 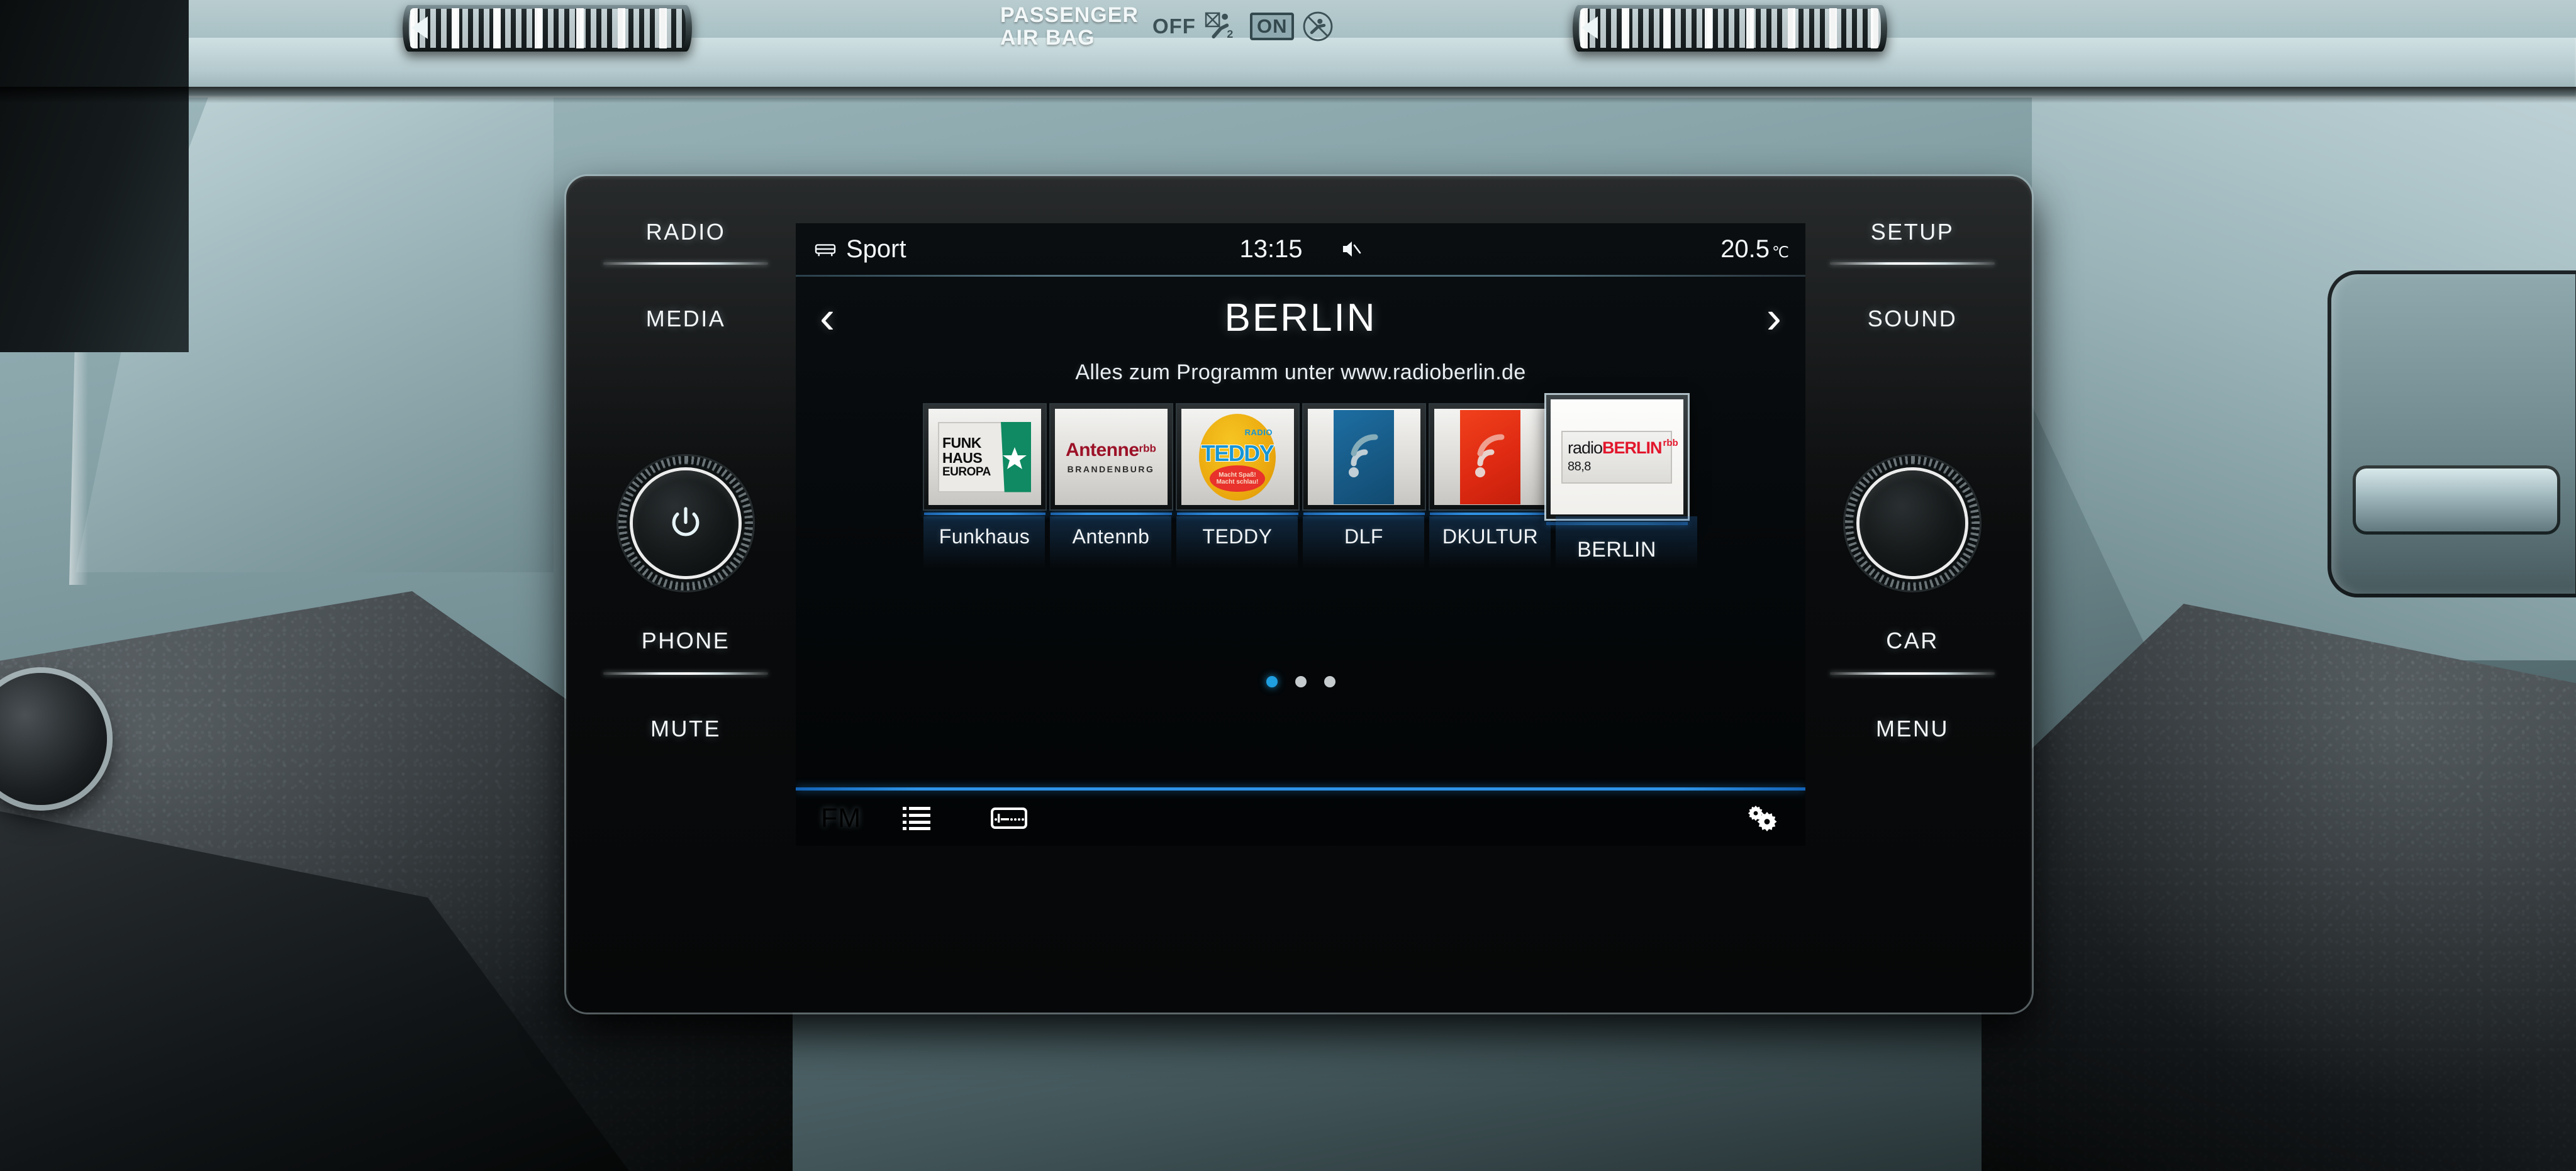 What do you see at coordinates (1912, 729) in the screenshot?
I see `hardware-key-menu: MENU` at bounding box center [1912, 729].